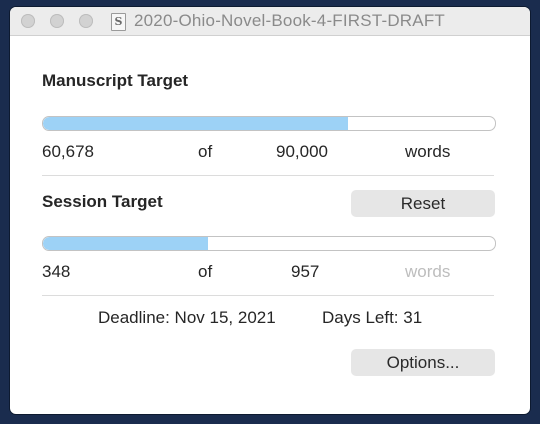  What do you see at coordinates (195, 123) in the screenshot?
I see `manuscript-progress-fill` at bounding box center [195, 123].